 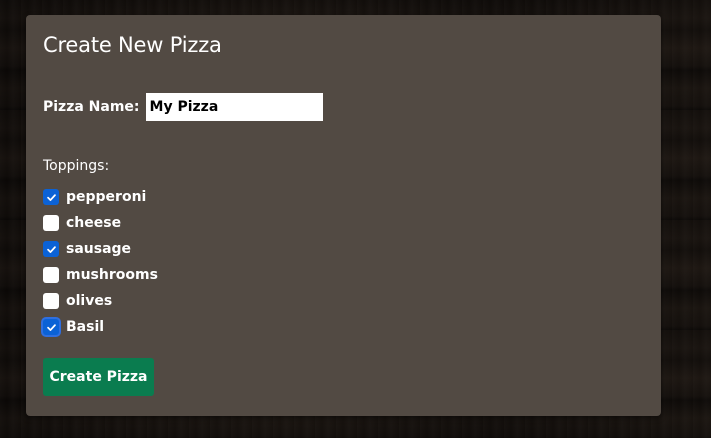 What do you see at coordinates (98, 377) in the screenshot?
I see `create-pizza-button: Create Pizza` at bounding box center [98, 377].